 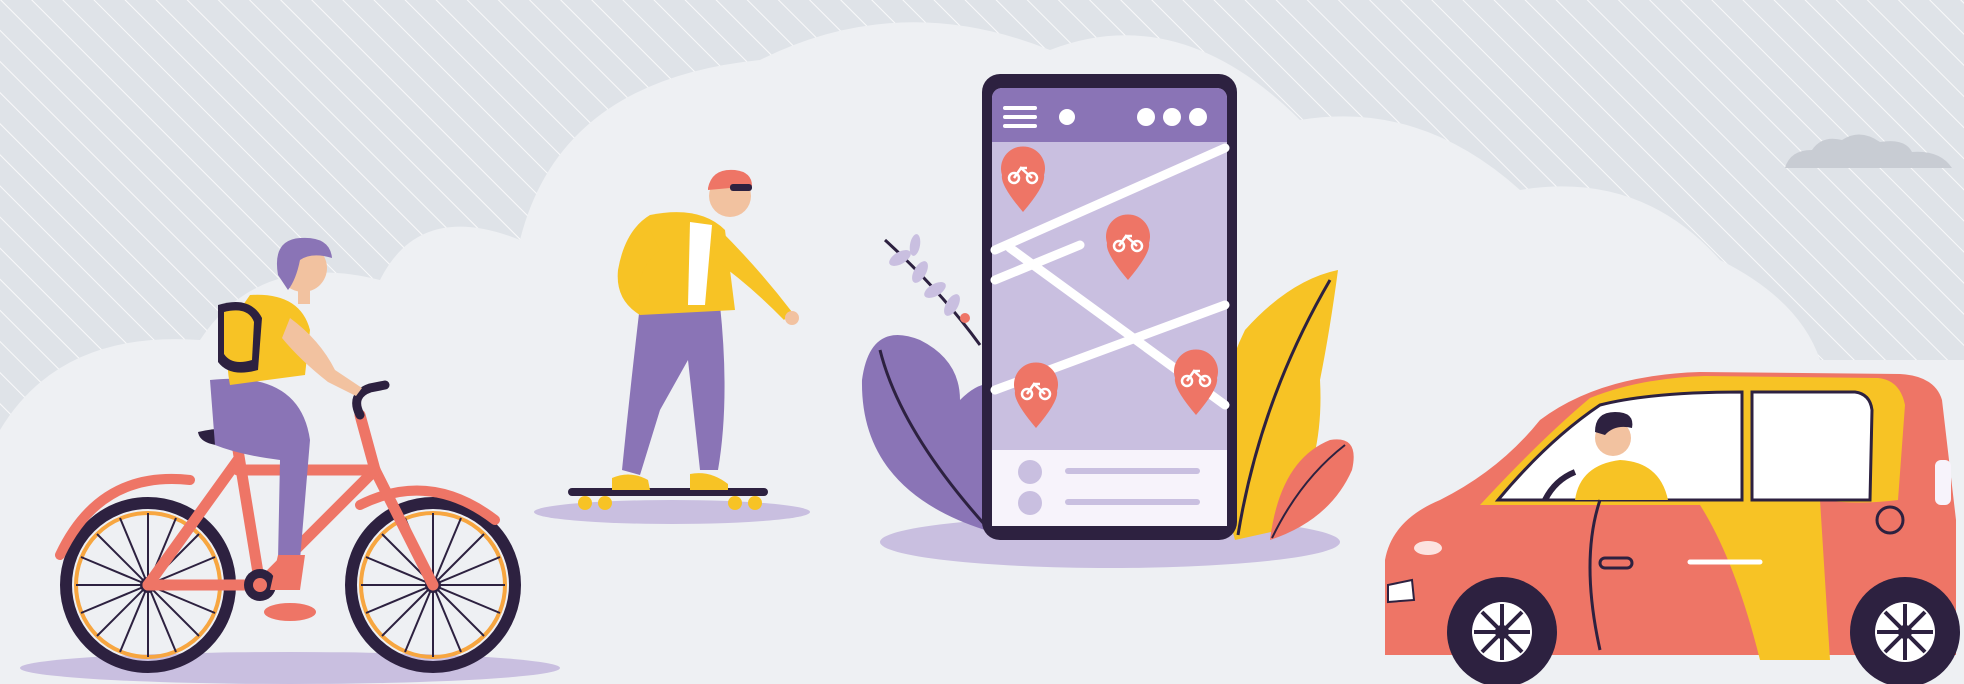 What do you see at coordinates (1067, 117) in the screenshot?
I see `dot-icon` at bounding box center [1067, 117].